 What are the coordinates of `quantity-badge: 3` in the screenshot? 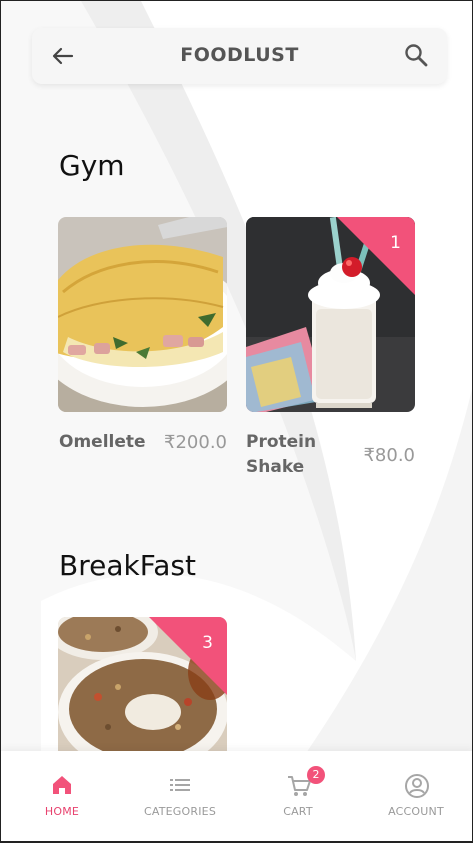 It's located at (207, 643).